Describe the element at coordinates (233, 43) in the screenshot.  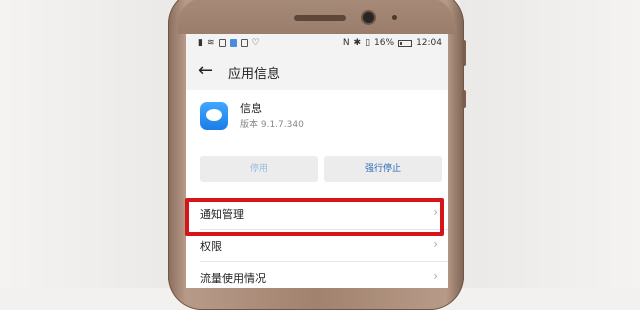
I see `app-notification-icon` at that location.